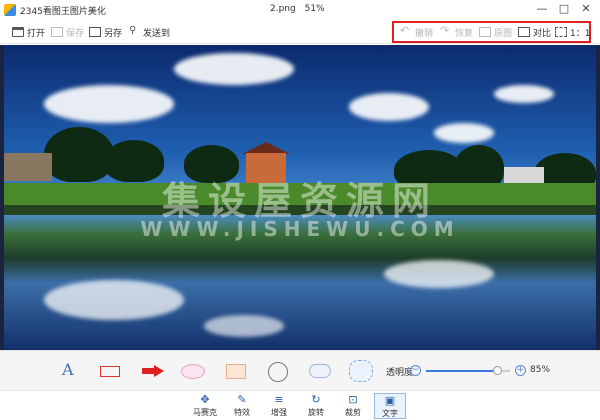  I want to click on compare-button: 对比, so click(534, 32).